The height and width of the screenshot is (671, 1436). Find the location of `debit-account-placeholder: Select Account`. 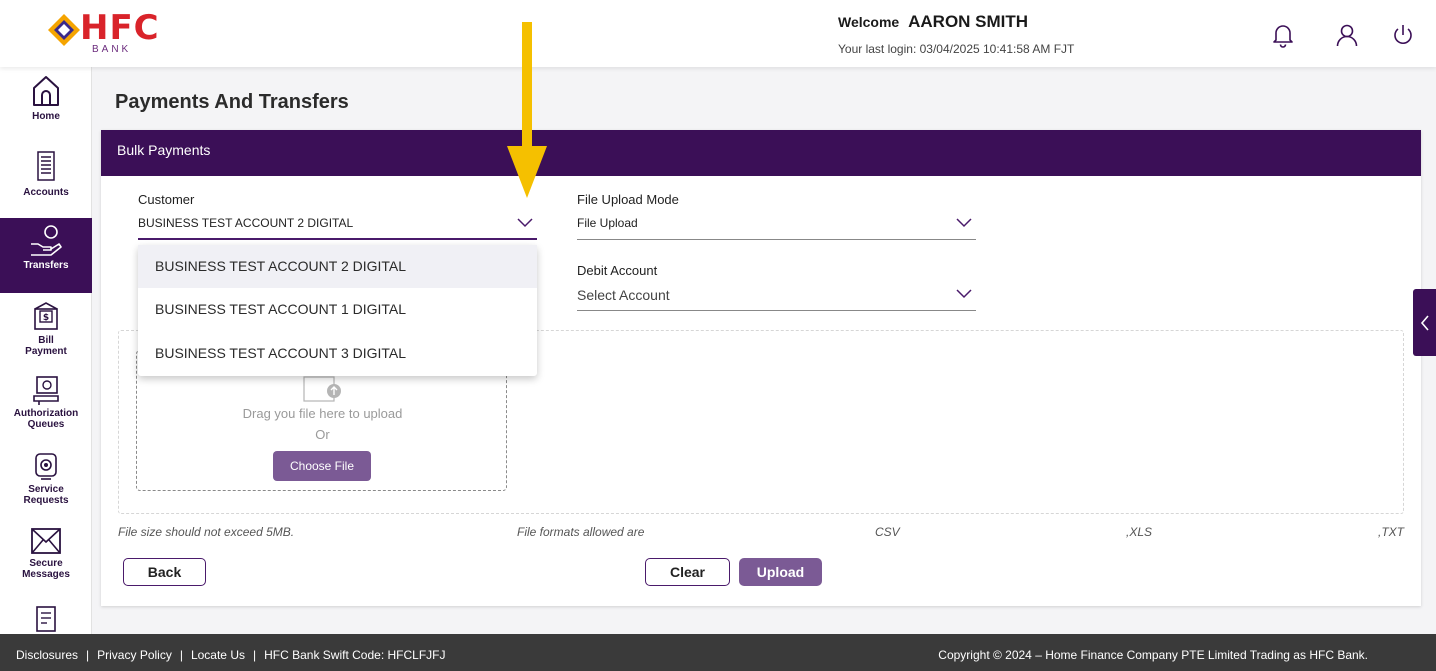

debit-account-placeholder: Select Account is located at coordinates (623, 295).